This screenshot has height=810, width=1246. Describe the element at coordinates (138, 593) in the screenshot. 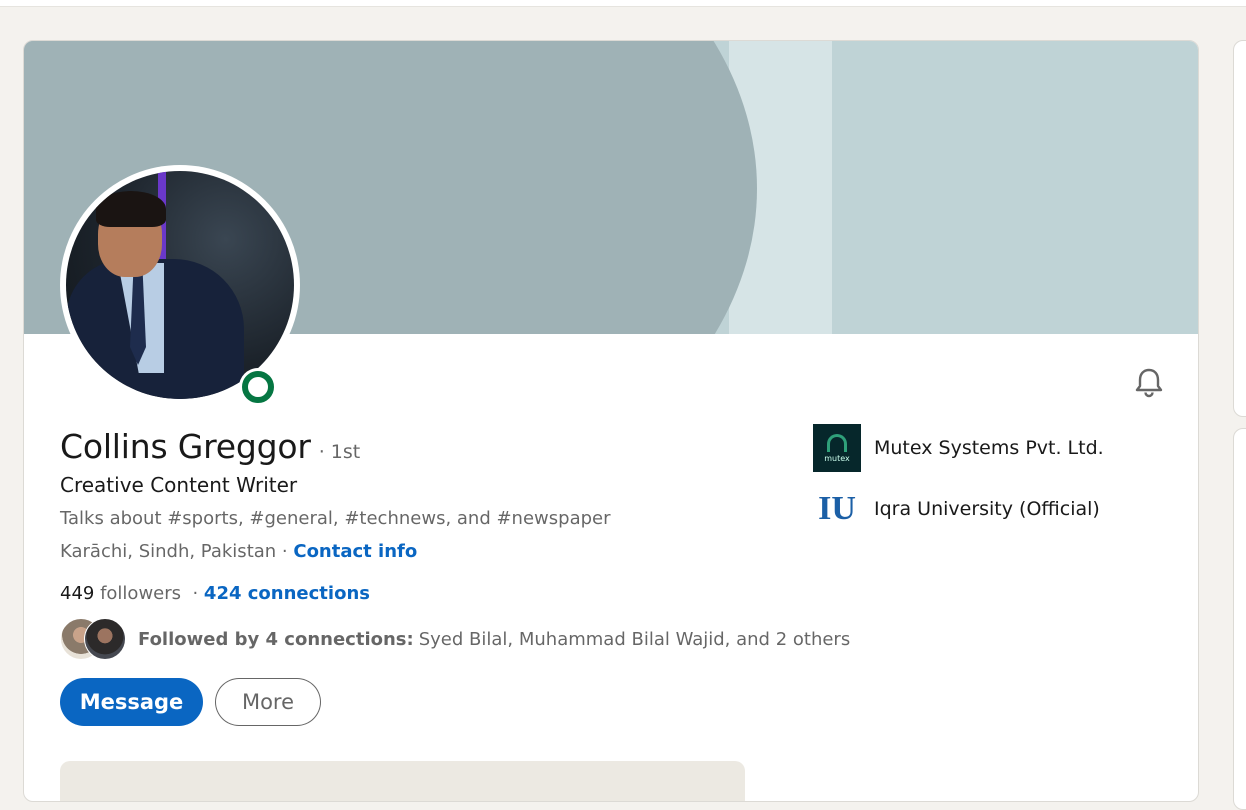

I see `followers-label: followers` at that location.